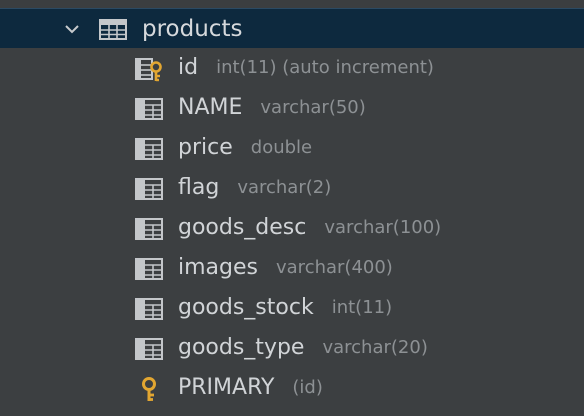 The height and width of the screenshot is (416, 584). Describe the element at coordinates (245, 147) in the screenshot. I see `column-name: price double` at that location.